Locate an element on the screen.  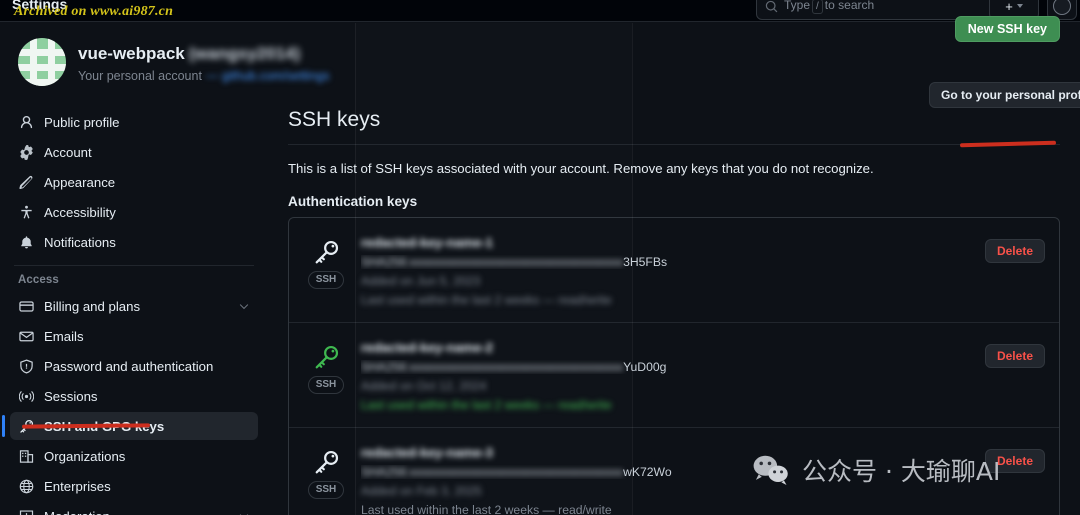
sidebar-item-label: Account is located at coordinates (68, 152).